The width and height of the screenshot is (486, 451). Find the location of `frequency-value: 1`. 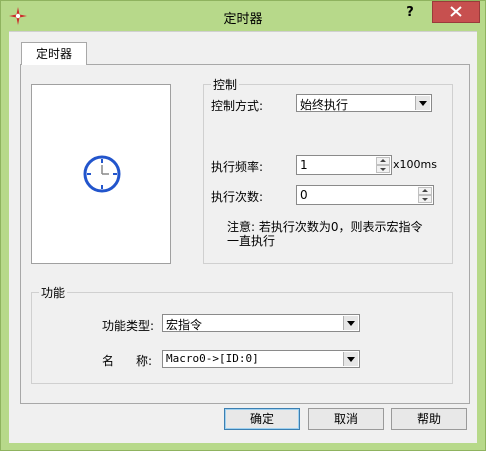

frequency-value: 1 is located at coordinates (304, 165).